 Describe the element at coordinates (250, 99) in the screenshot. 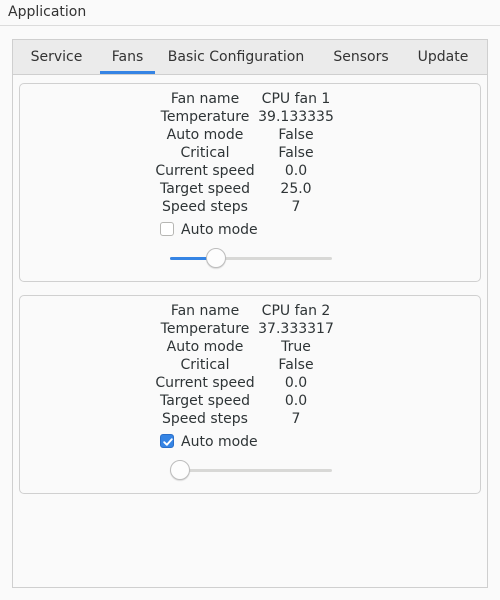

I see `info-row: Fan name CPU fan 1` at that location.